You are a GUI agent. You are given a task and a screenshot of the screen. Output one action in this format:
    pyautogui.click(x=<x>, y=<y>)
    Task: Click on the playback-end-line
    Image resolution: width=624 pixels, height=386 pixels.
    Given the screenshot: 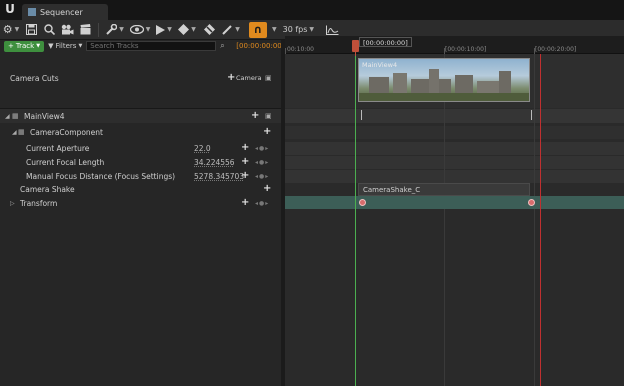 What is the action you would take?
    pyautogui.click(x=540, y=220)
    